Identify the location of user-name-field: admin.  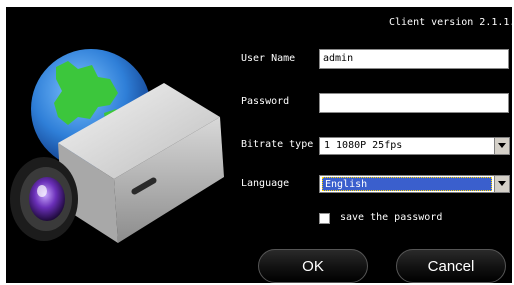
(414, 59).